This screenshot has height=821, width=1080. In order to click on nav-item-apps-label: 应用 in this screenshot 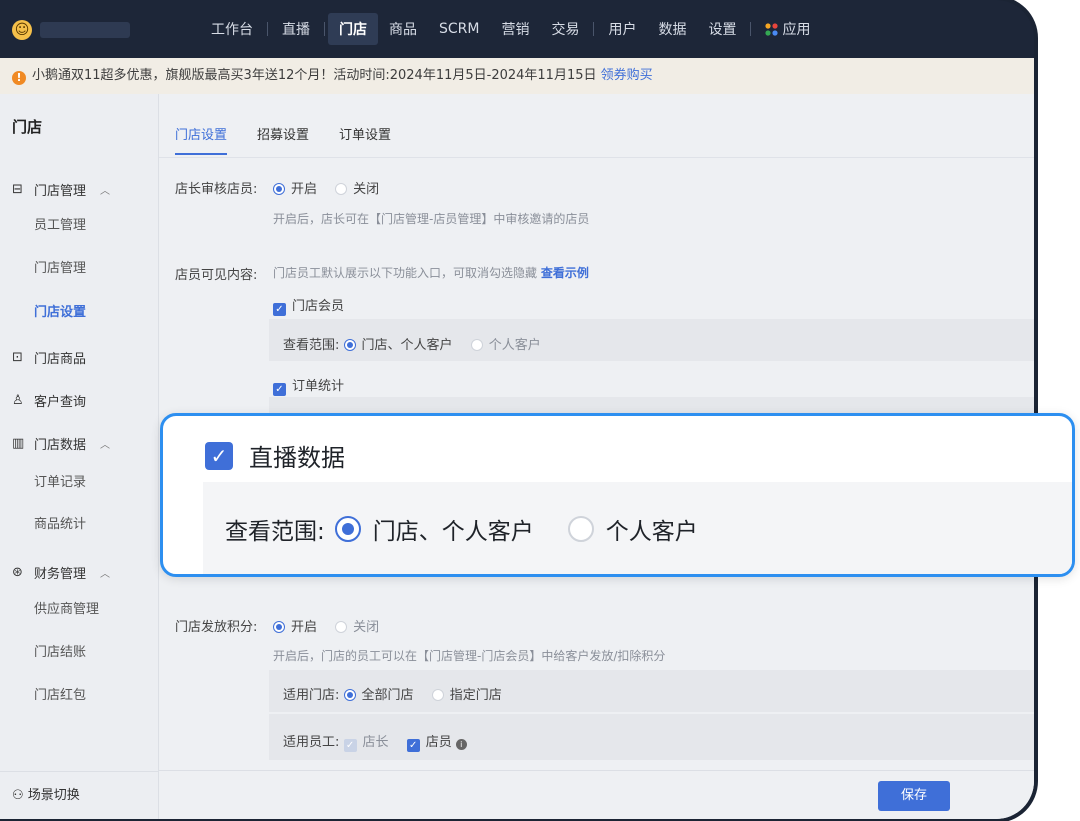, I will do `click(796, 30)`.